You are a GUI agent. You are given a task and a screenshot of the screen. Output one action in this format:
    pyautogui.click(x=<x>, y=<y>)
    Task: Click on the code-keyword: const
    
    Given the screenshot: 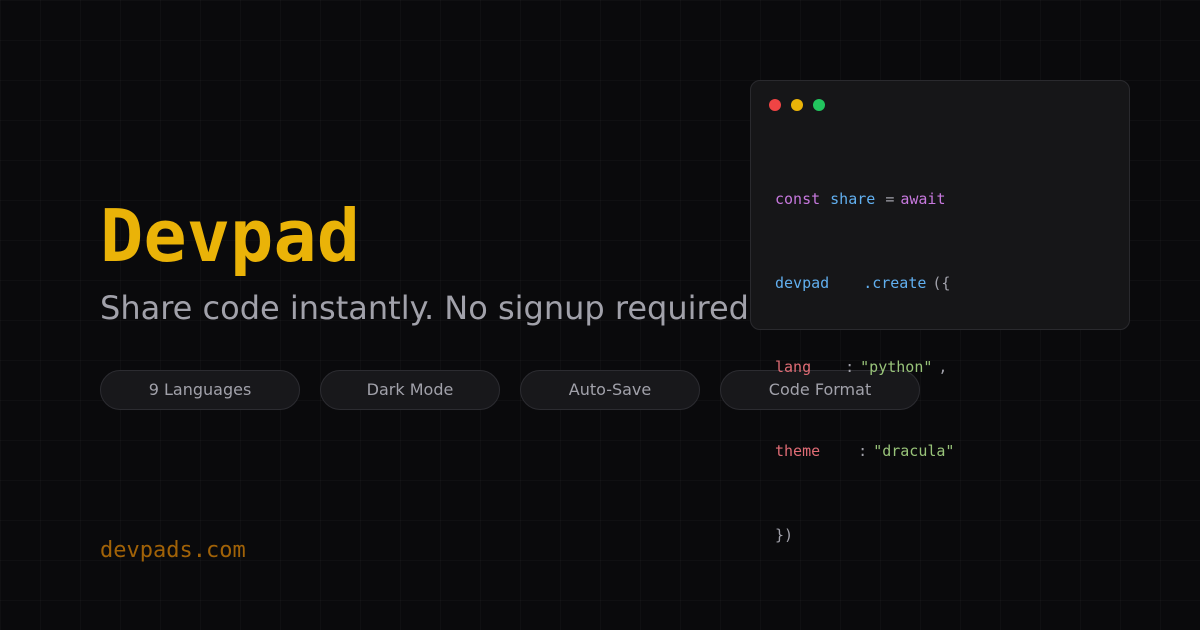 What is the action you would take?
    pyautogui.click(x=798, y=199)
    